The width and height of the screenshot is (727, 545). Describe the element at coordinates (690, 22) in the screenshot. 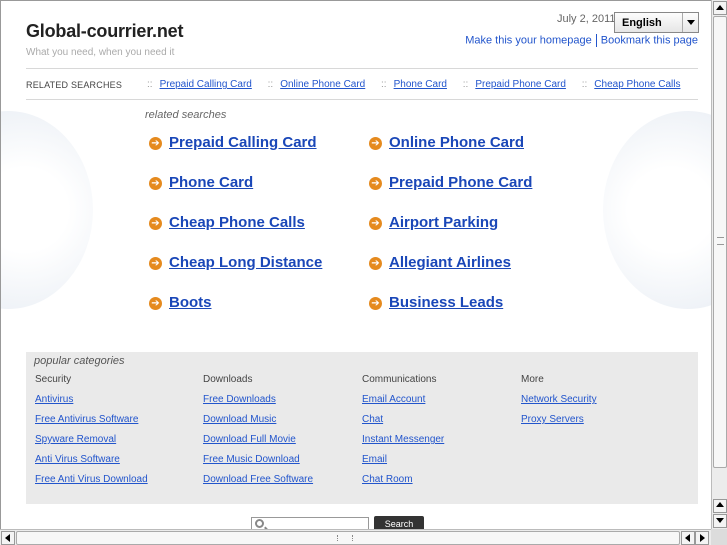

I see `chevron-down-icon` at that location.